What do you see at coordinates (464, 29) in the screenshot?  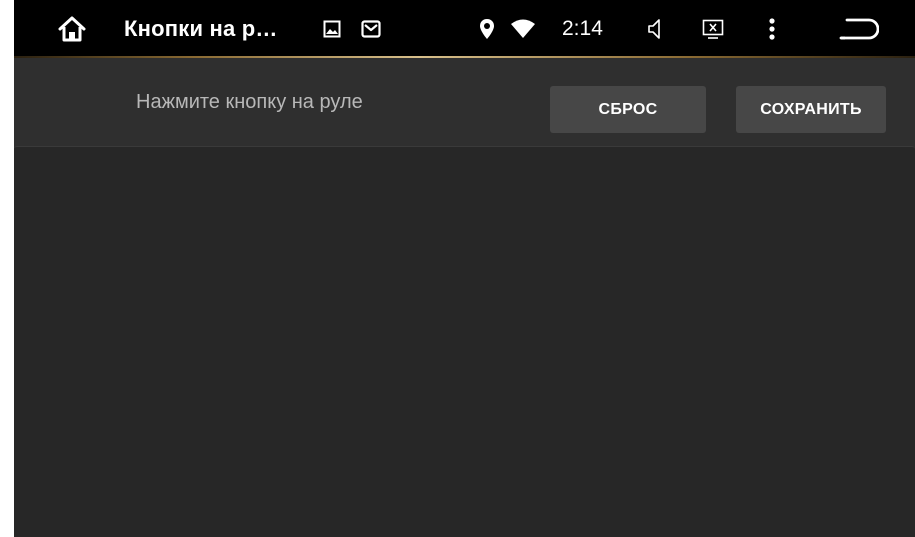 I see `status-bar: Кнопки на р… 2:14` at bounding box center [464, 29].